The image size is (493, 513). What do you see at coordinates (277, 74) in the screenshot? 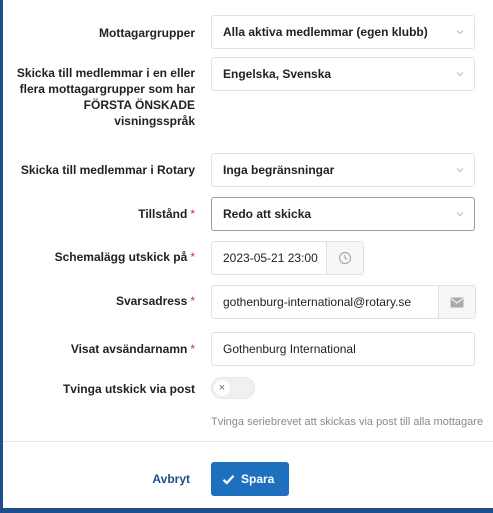
I see `language-value: Engelska, Svenska` at bounding box center [277, 74].